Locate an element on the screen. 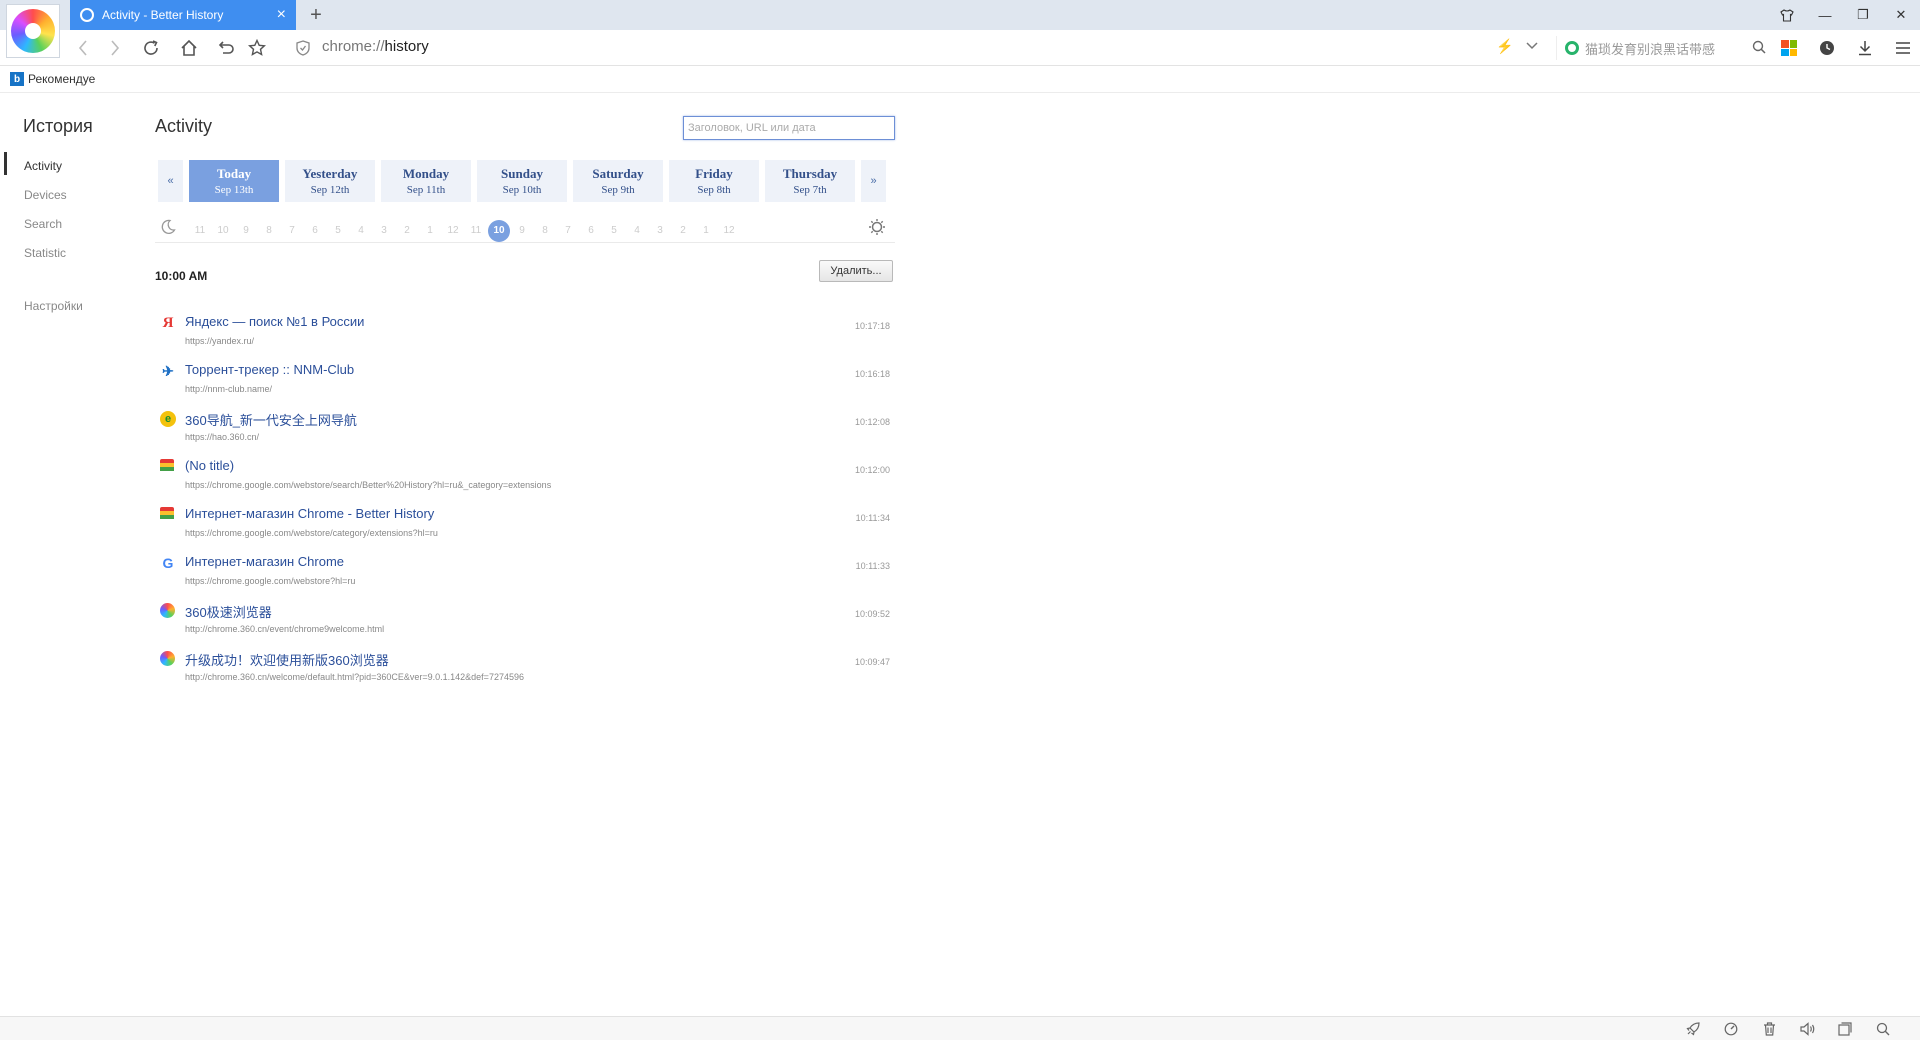 This screenshot has width=1920, height=1040. apps-grid-icon is located at coordinates (1789, 48).